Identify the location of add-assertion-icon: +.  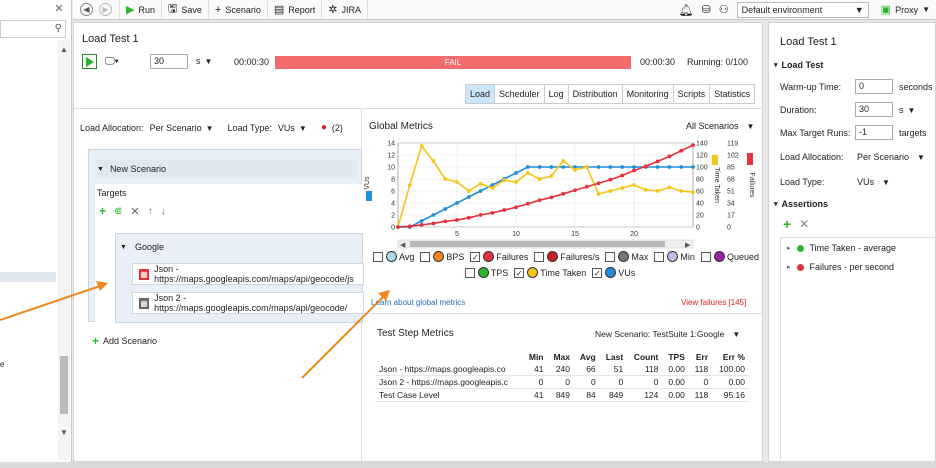
(787, 224).